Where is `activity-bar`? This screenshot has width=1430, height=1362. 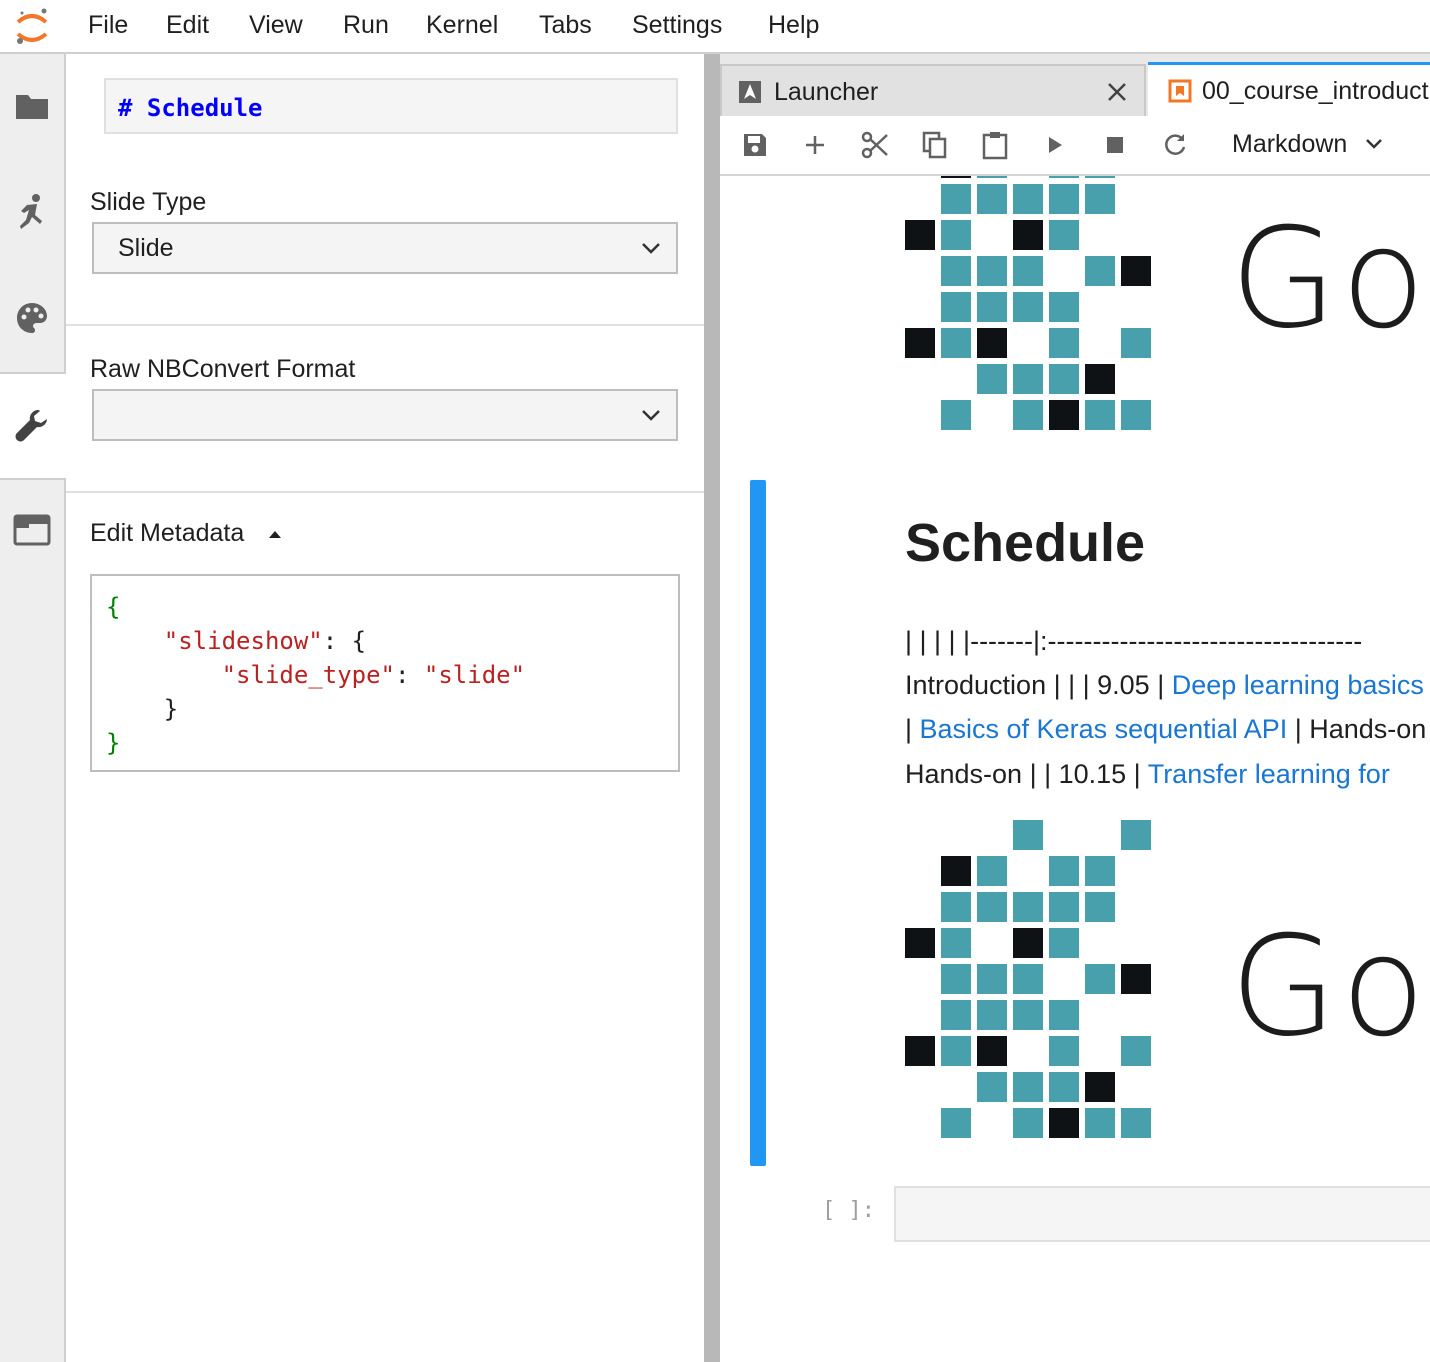
activity-bar is located at coordinates (33, 708).